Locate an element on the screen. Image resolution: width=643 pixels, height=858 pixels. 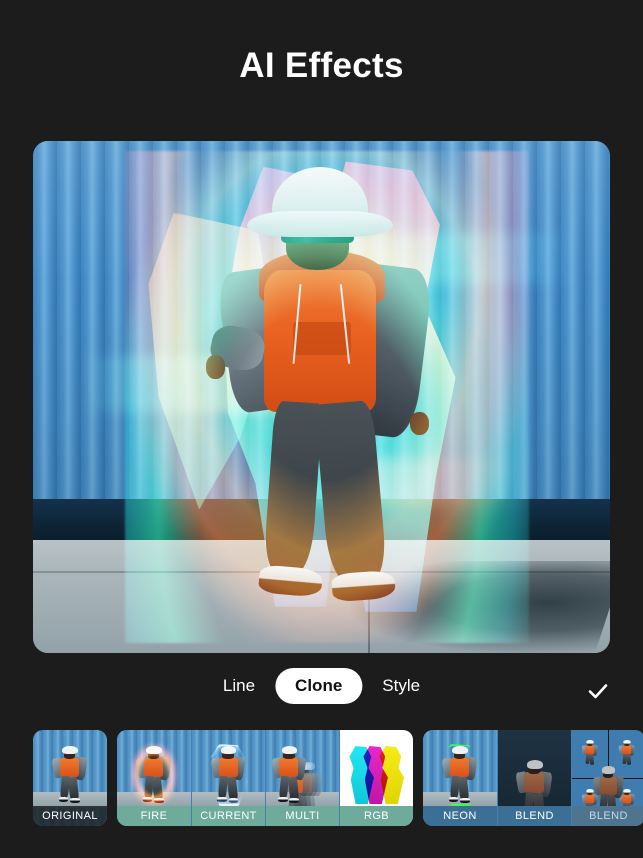
thumbnail-blend-tile: BLEND is located at coordinates (607, 778).